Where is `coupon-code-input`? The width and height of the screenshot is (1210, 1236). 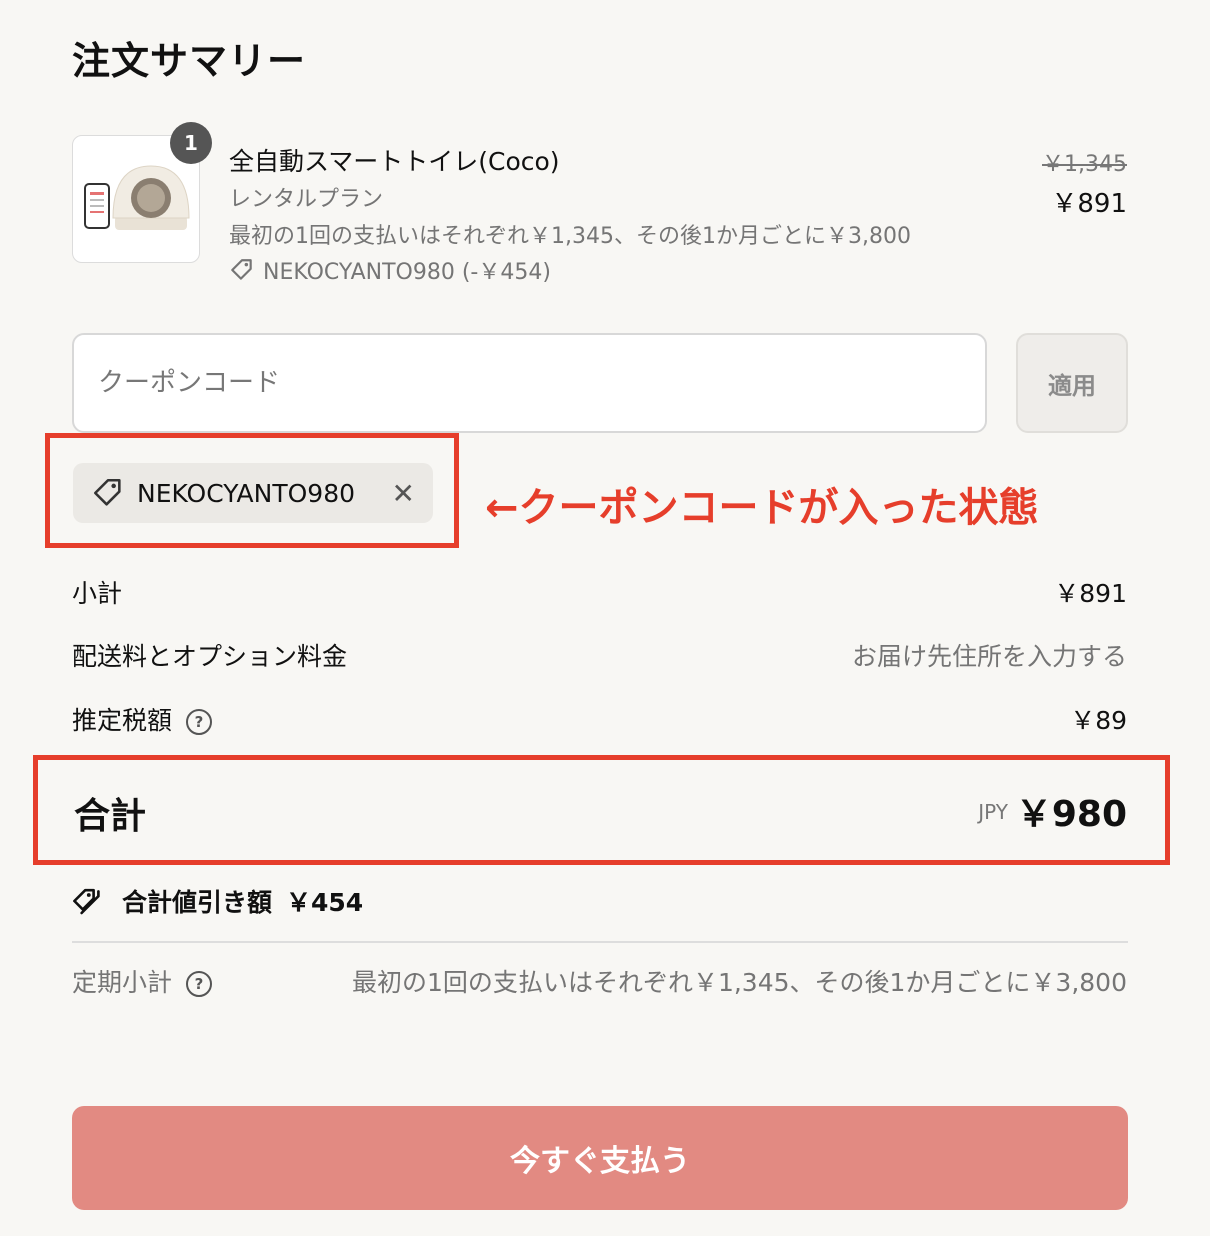
coupon-code-input is located at coordinates (529, 383).